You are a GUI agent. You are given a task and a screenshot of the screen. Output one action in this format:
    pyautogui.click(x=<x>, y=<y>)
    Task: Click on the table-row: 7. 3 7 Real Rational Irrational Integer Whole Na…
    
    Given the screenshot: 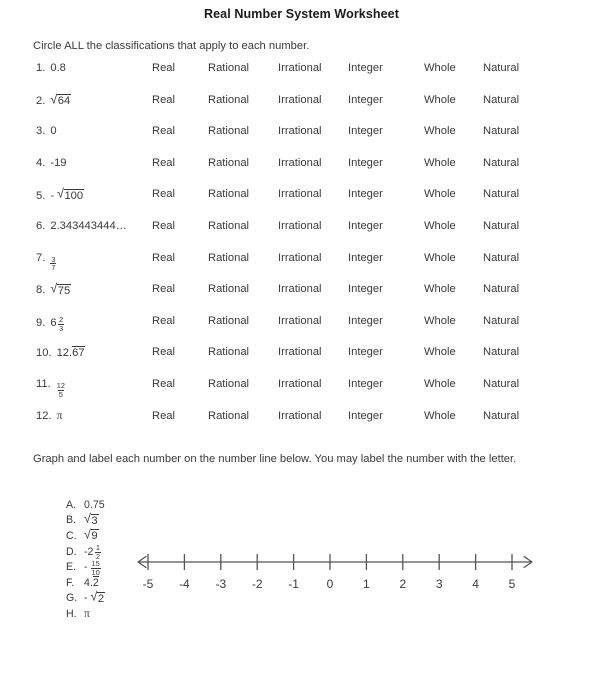 What is the action you would take?
    pyautogui.click(x=298, y=268)
    